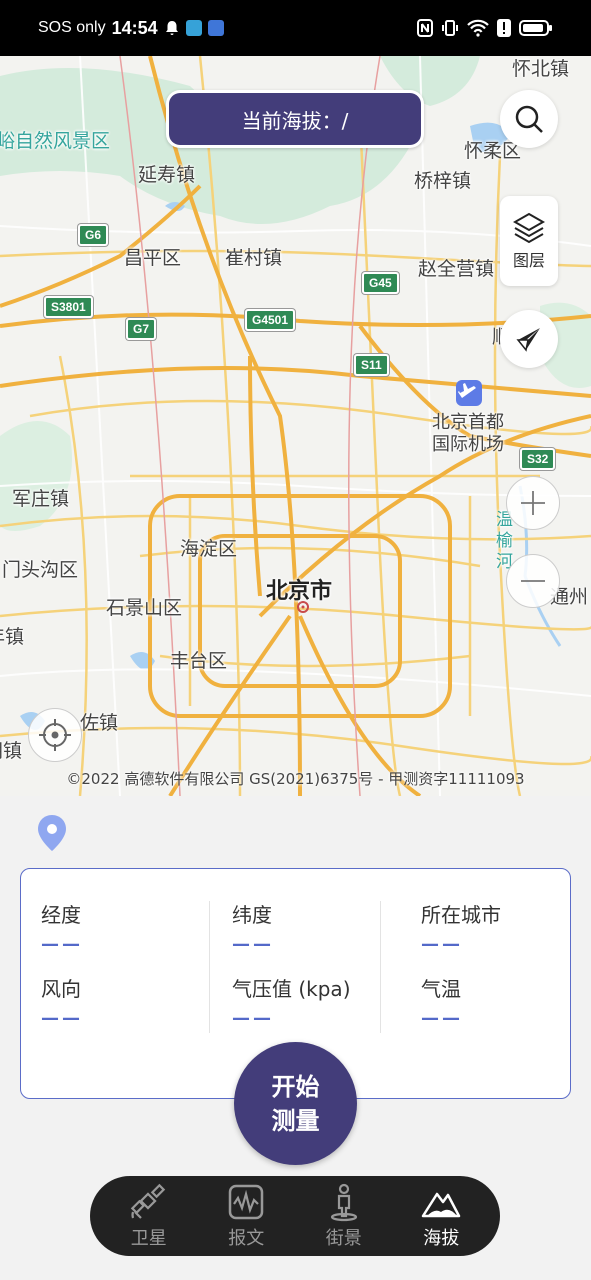 The image size is (591, 1280). Describe the element at coordinates (52, 833) in the screenshot. I see `location-pin-icon` at that location.